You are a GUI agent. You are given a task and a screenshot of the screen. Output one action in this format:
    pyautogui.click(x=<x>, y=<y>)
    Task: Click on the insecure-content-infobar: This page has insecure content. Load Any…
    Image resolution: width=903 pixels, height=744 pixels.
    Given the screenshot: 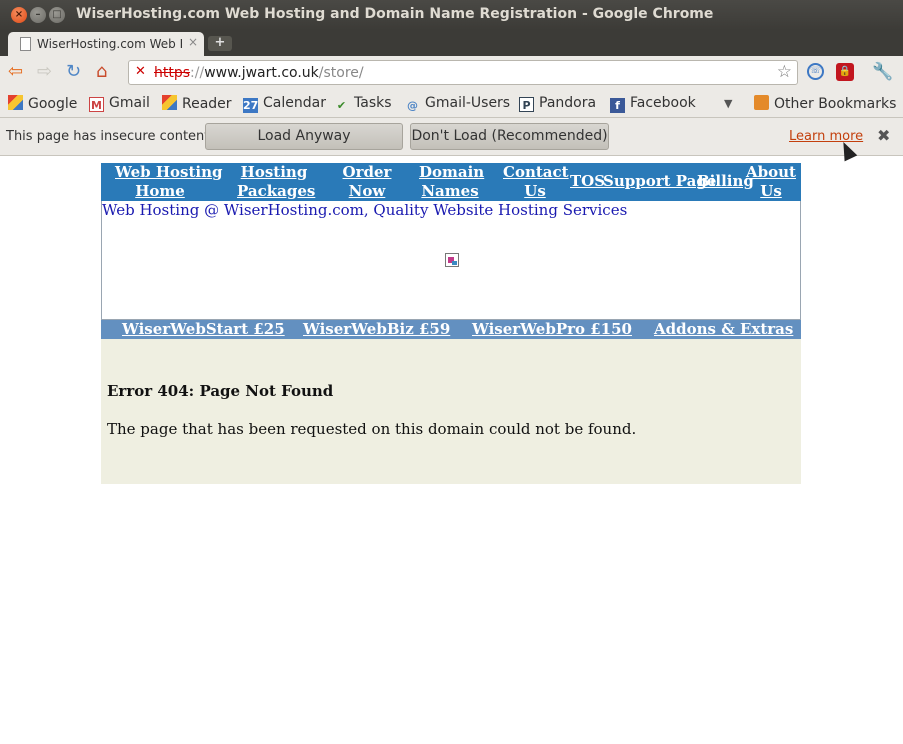 What is the action you would take?
    pyautogui.click(x=451, y=137)
    